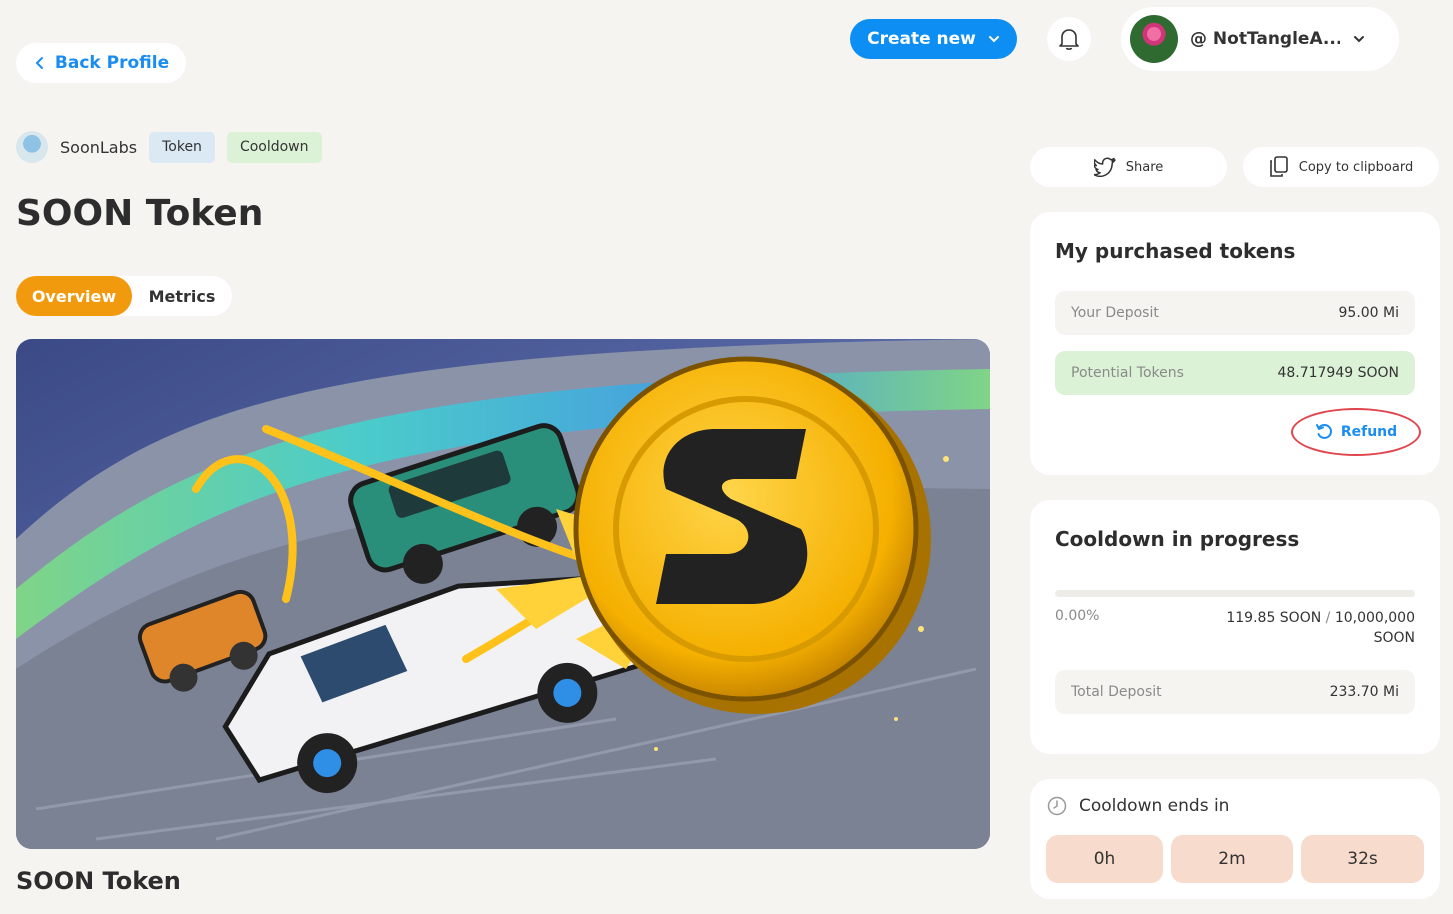 The width and height of the screenshot is (1453, 914). I want to click on section-title: SOON Token, so click(98, 881).